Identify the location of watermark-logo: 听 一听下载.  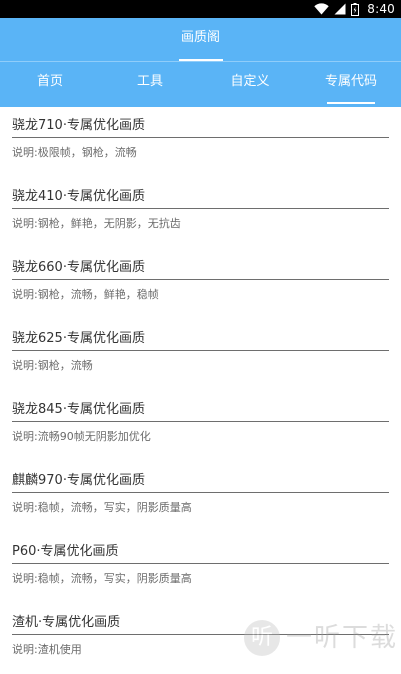
(322, 639).